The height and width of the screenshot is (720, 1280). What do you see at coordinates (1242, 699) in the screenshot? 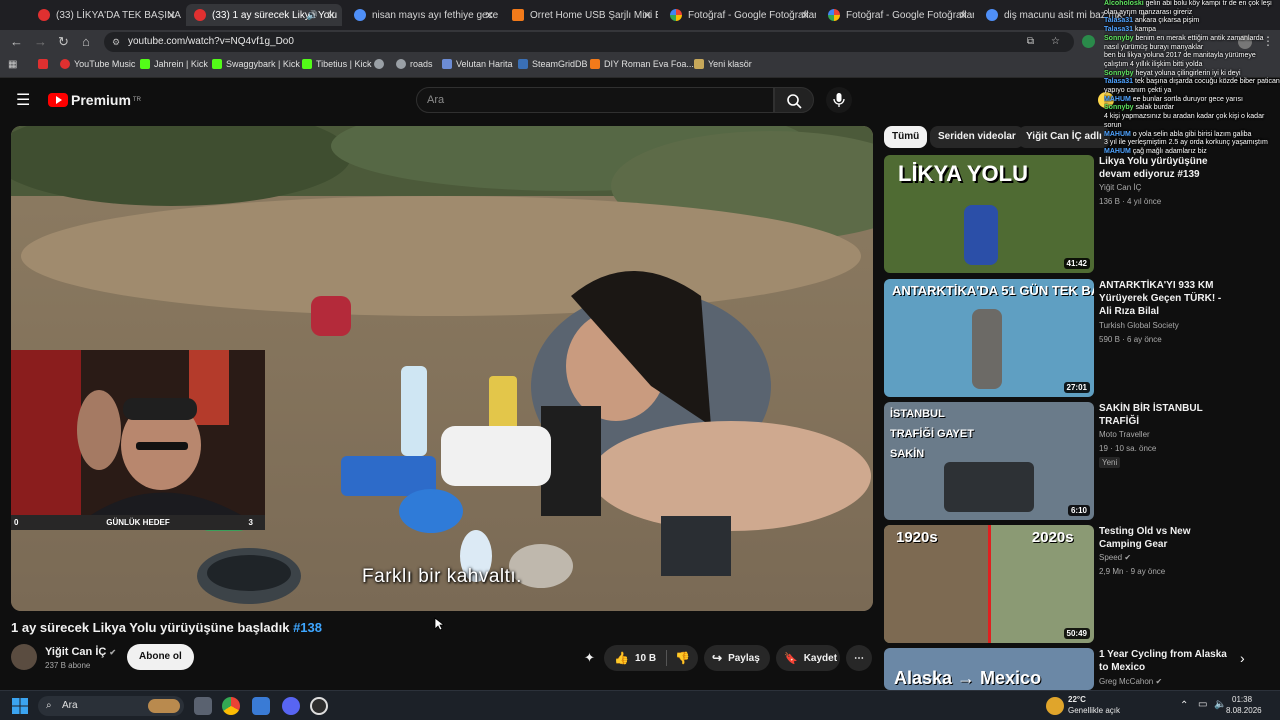
I see `clock-time: 01:38` at bounding box center [1242, 699].